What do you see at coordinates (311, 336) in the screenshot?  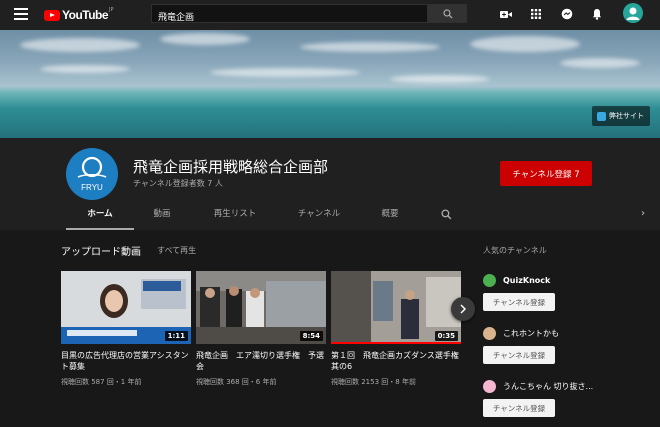 I see `video-duration: 8:54` at bounding box center [311, 336].